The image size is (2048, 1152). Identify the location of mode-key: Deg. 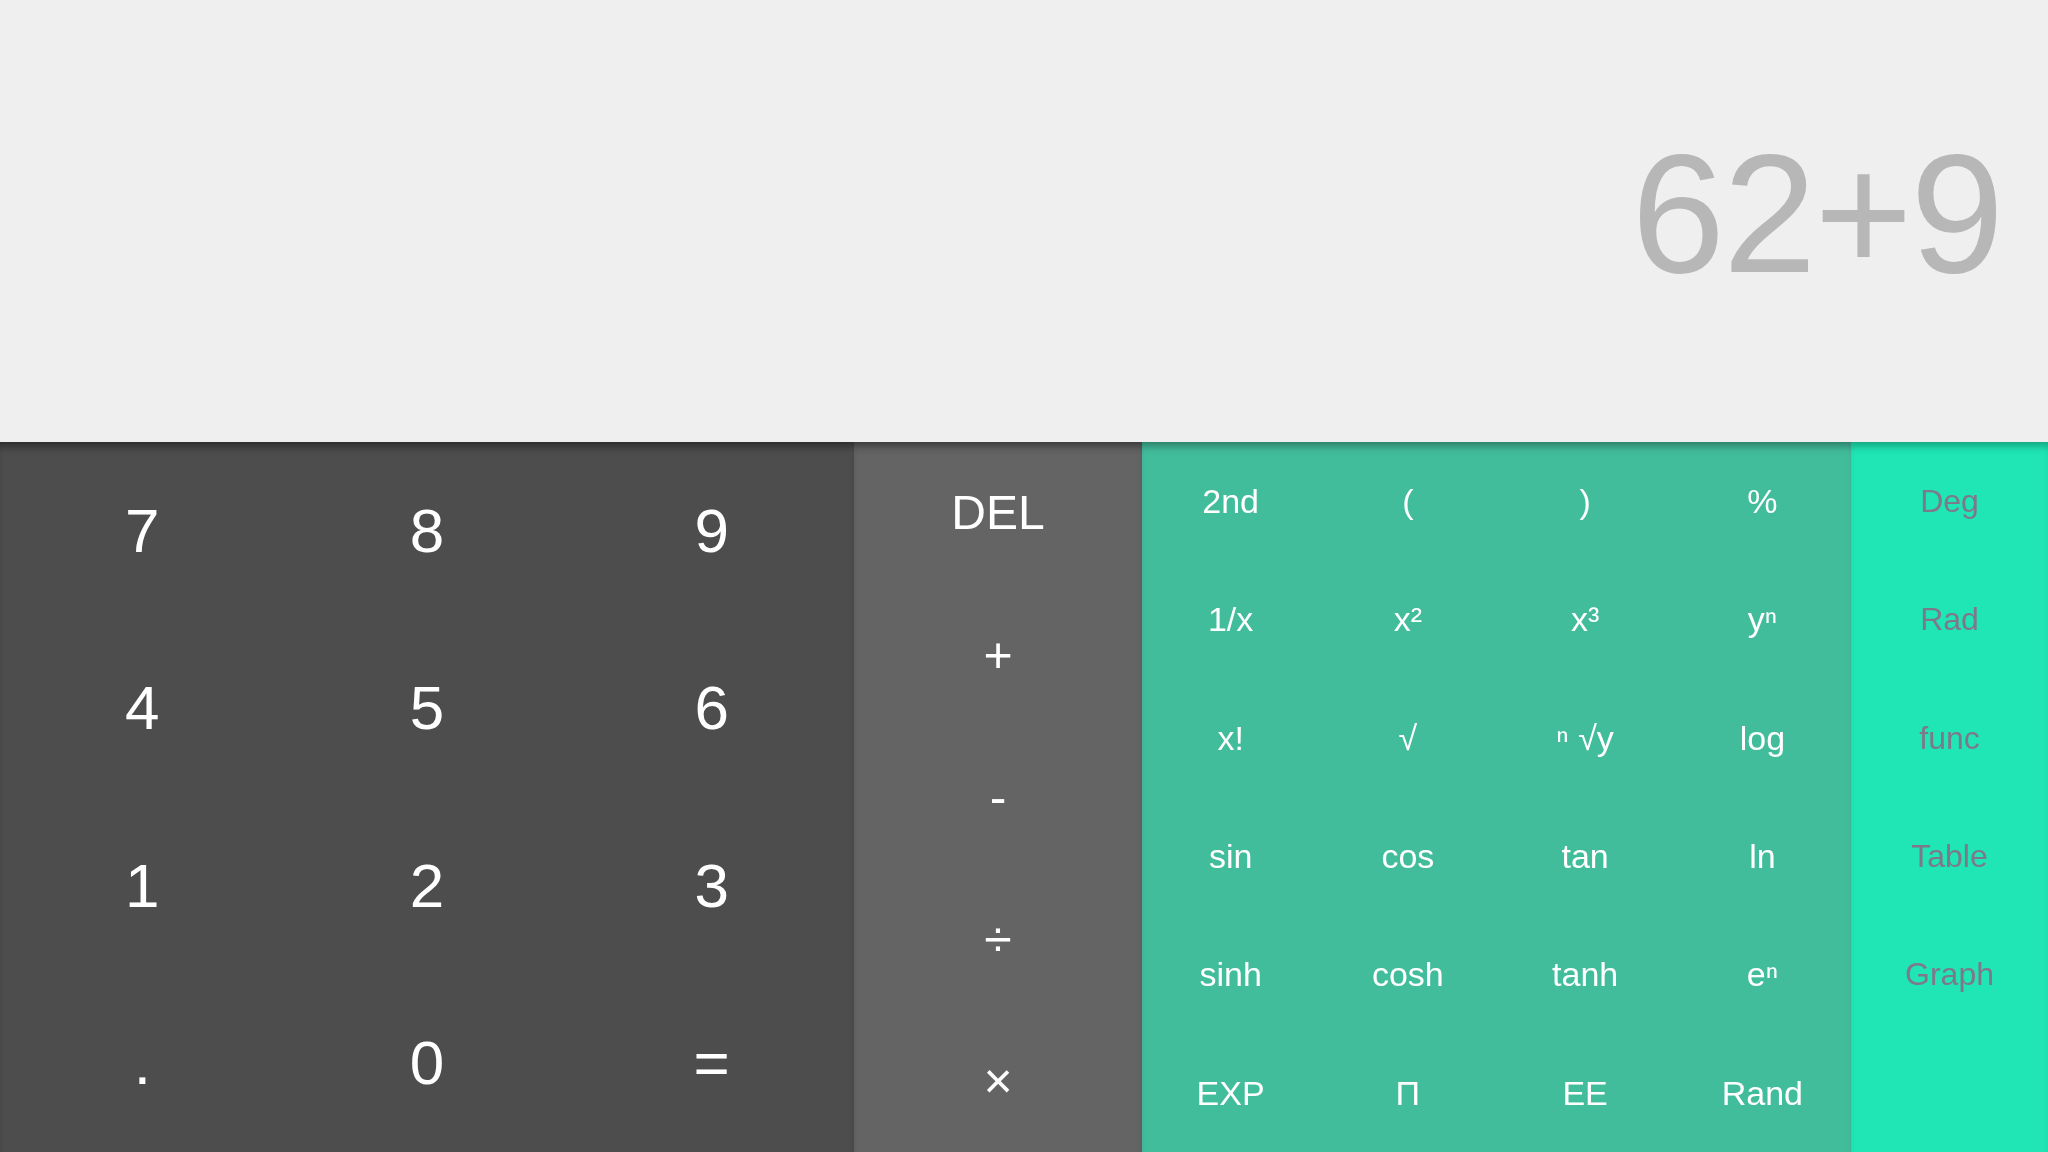
(1949, 501).